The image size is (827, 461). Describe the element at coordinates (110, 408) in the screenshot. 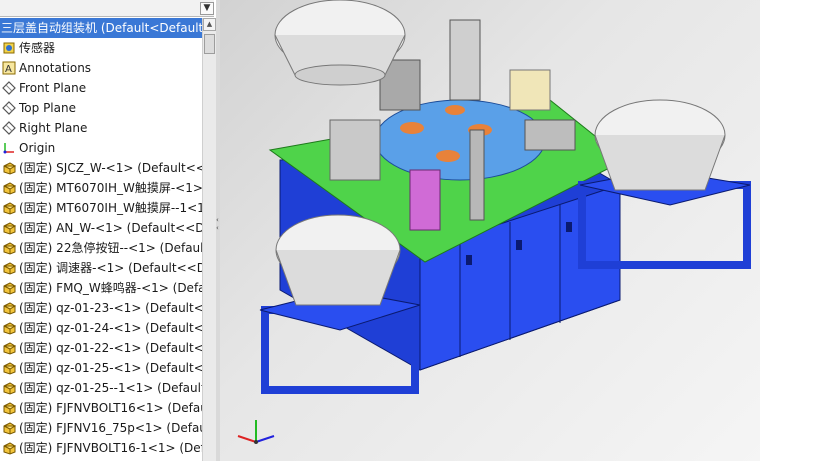

I see `tree-item-label: (固定) FJFNVBOLT16<1> (Defau` at that location.